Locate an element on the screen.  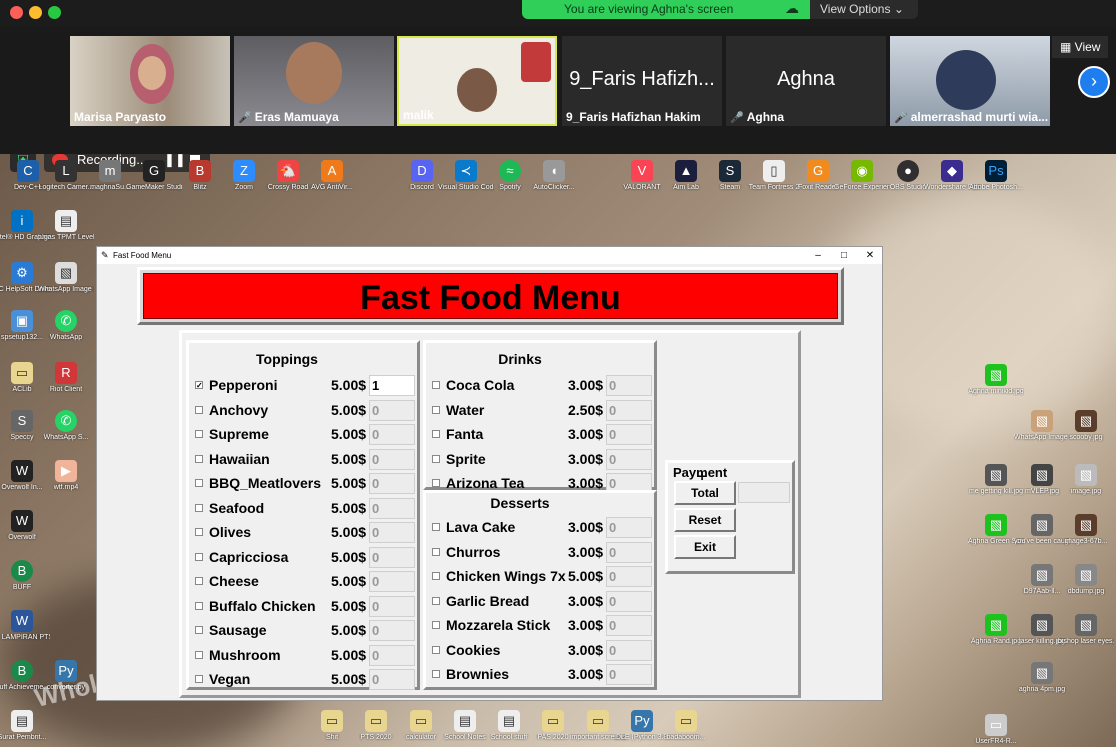
toppings-item-name: BBQ_Meatlovers is located at coordinates (265, 483).